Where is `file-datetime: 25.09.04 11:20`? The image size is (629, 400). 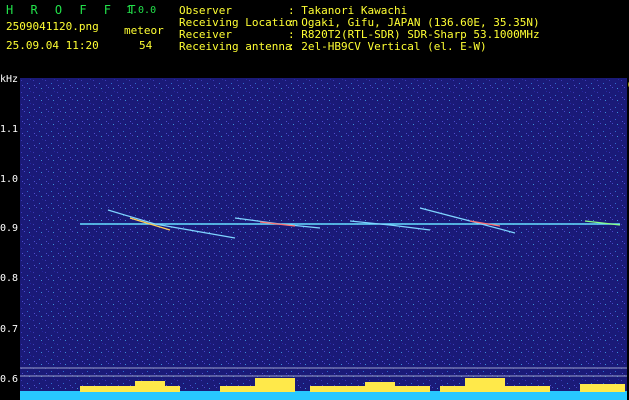 file-datetime: 25.09.04 11:20 is located at coordinates (52, 45).